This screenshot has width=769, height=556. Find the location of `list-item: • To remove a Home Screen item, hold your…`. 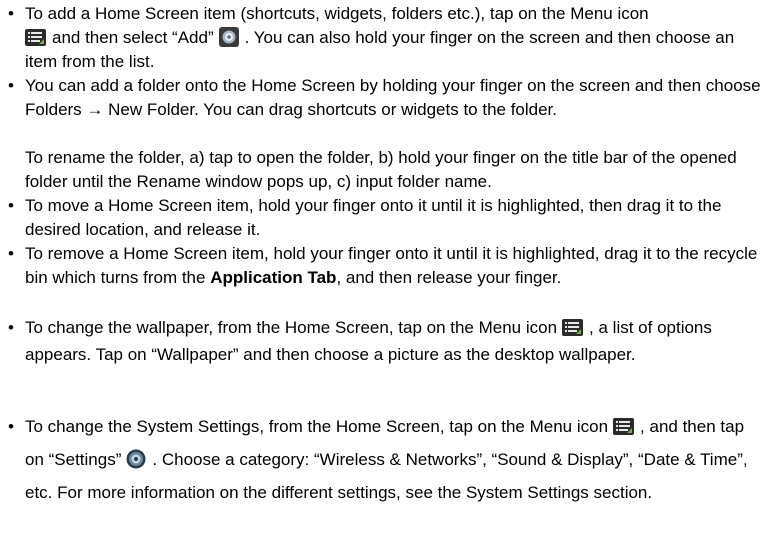

list-item: • To remove a Home Screen item, hold your… is located at coordinates (386, 266).